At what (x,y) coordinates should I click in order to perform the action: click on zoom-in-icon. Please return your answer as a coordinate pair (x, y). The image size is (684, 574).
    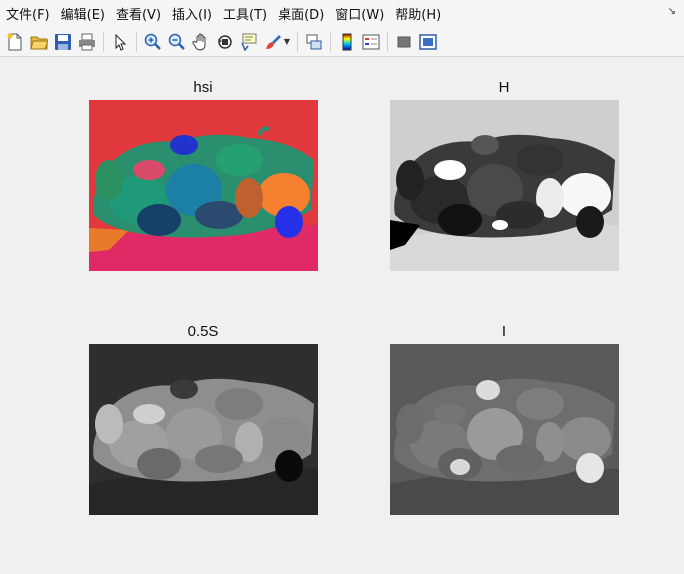
    Looking at the image, I should click on (153, 42).